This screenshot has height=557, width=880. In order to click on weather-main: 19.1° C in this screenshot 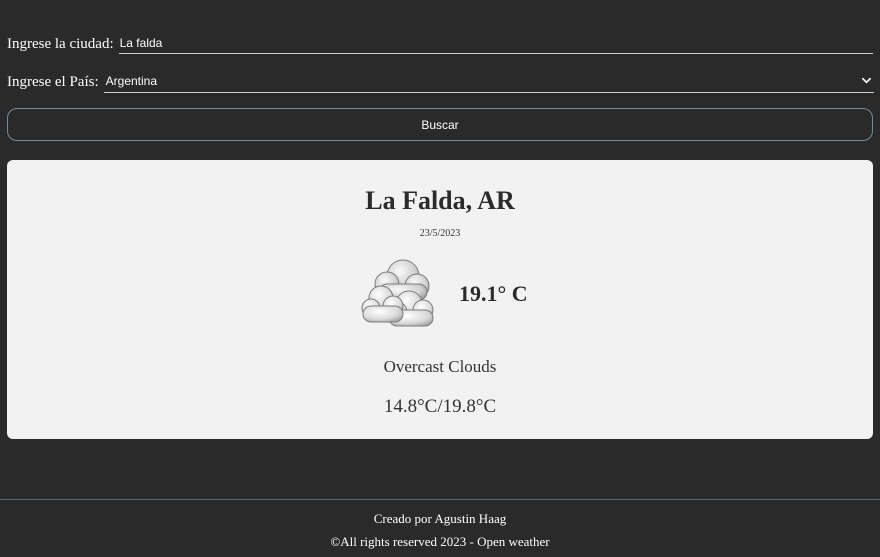, I will do `click(443, 294)`.